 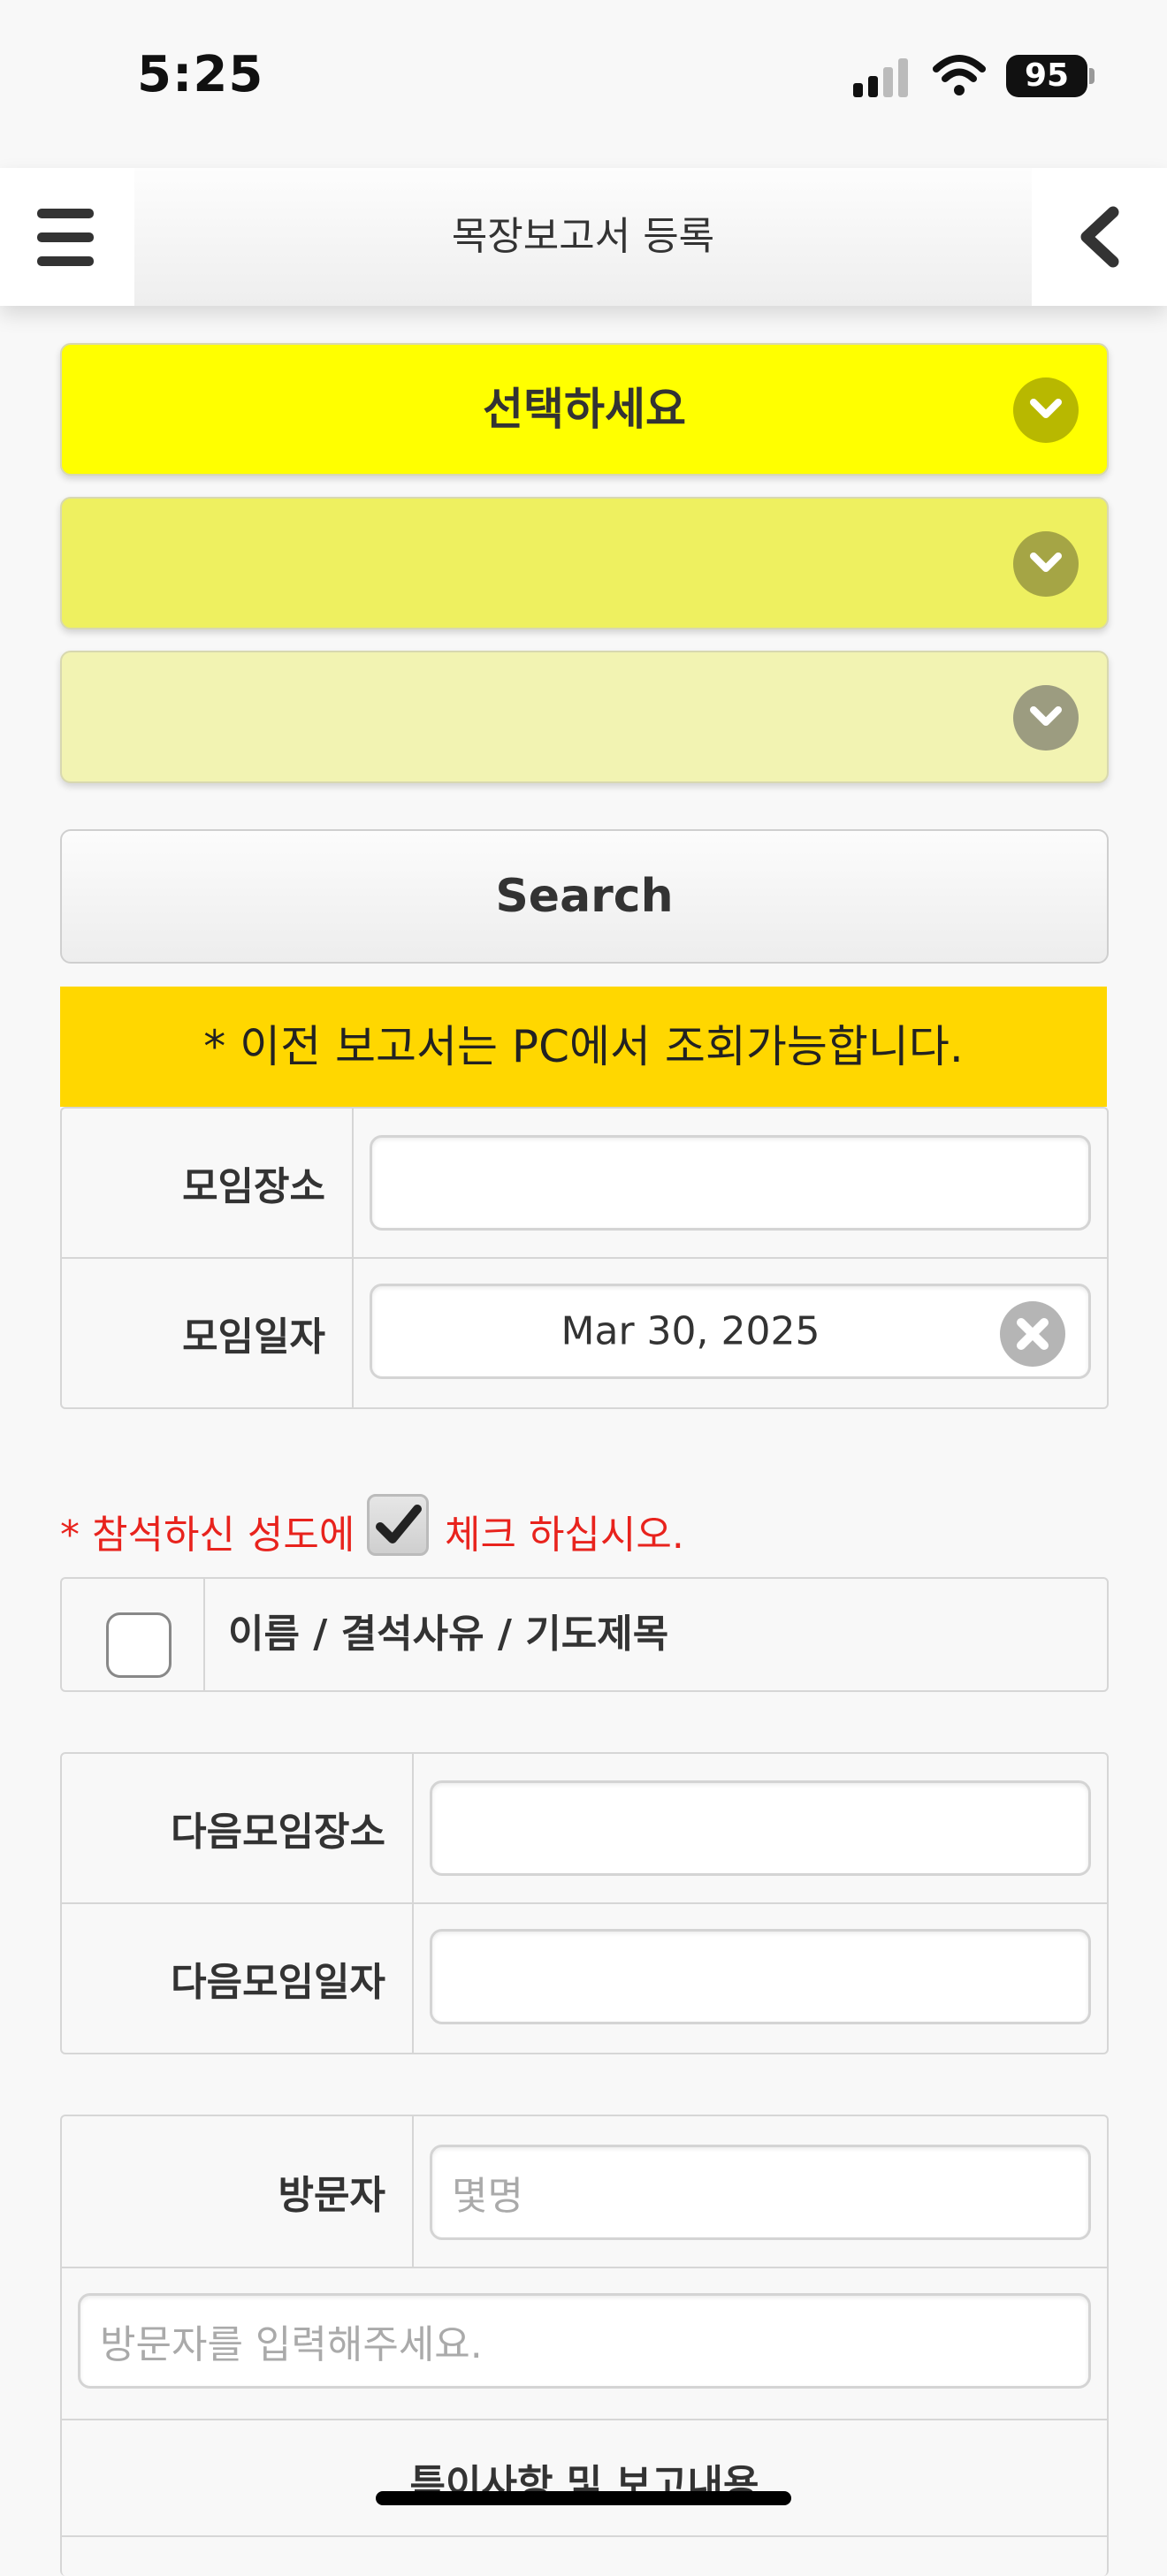 What do you see at coordinates (1032, 1334) in the screenshot?
I see `clear-icon` at bounding box center [1032, 1334].